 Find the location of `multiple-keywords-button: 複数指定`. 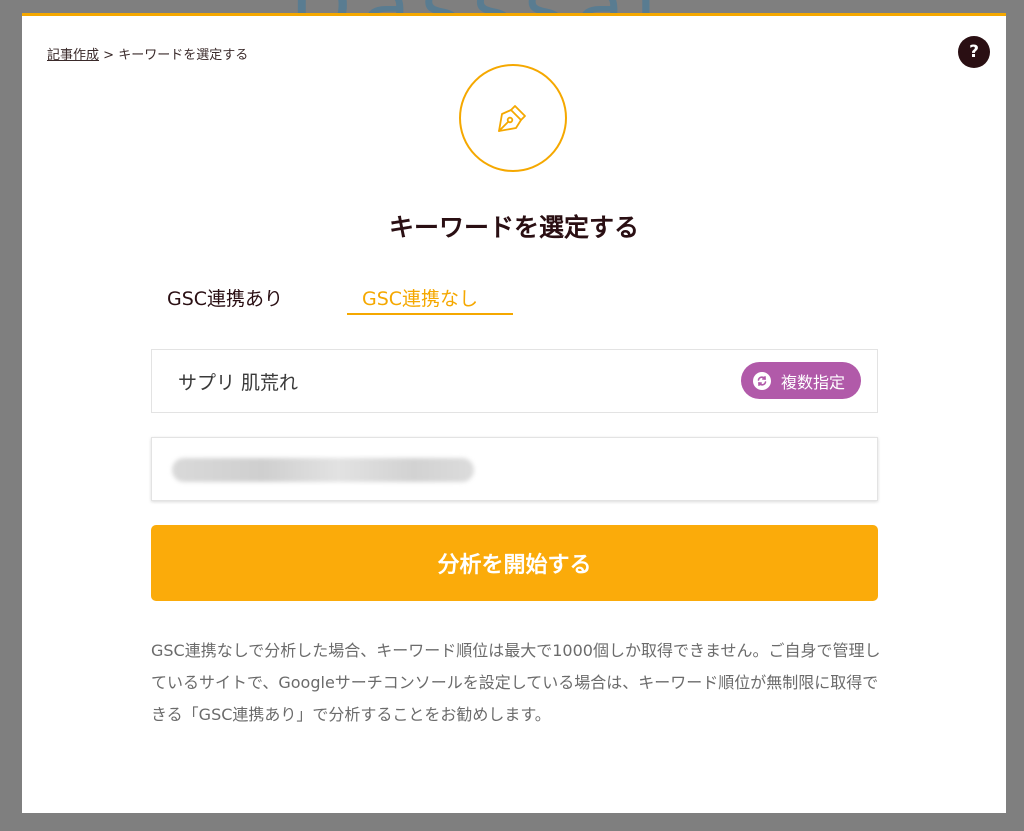

multiple-keywords-button: 複数指定 is located at coordinates (800, 380).